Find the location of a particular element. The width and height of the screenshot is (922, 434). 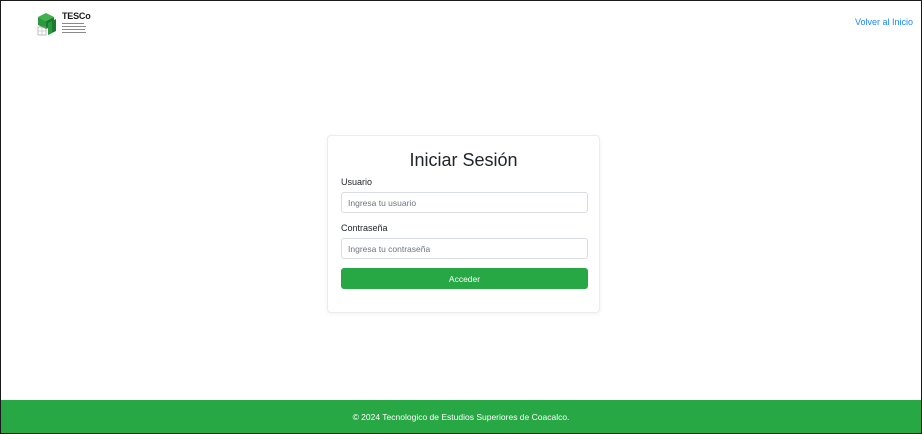

tesco-logo: TESCo is located at coordinates (63, 24).